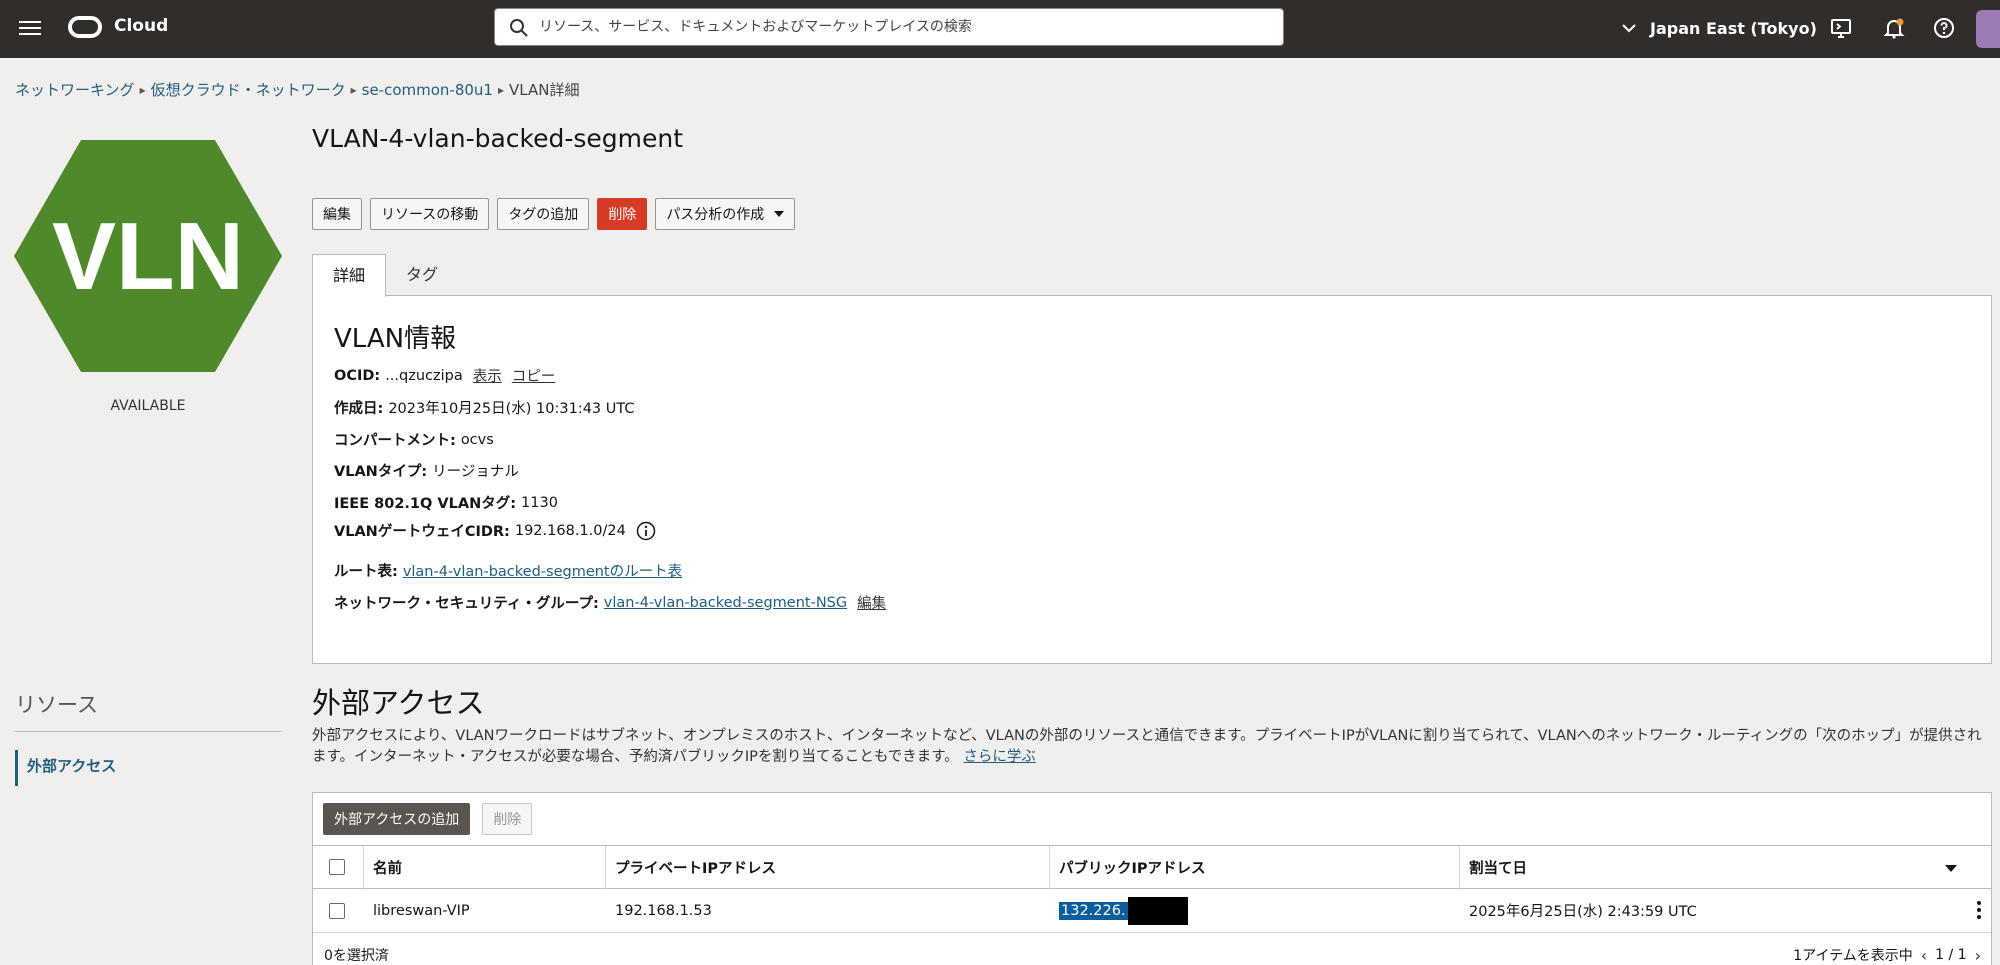  What do you see at coordinates (398, 703) in the screenshot?
I see `external-access-title: 外部アクセス` at bounding box center [398, 703].